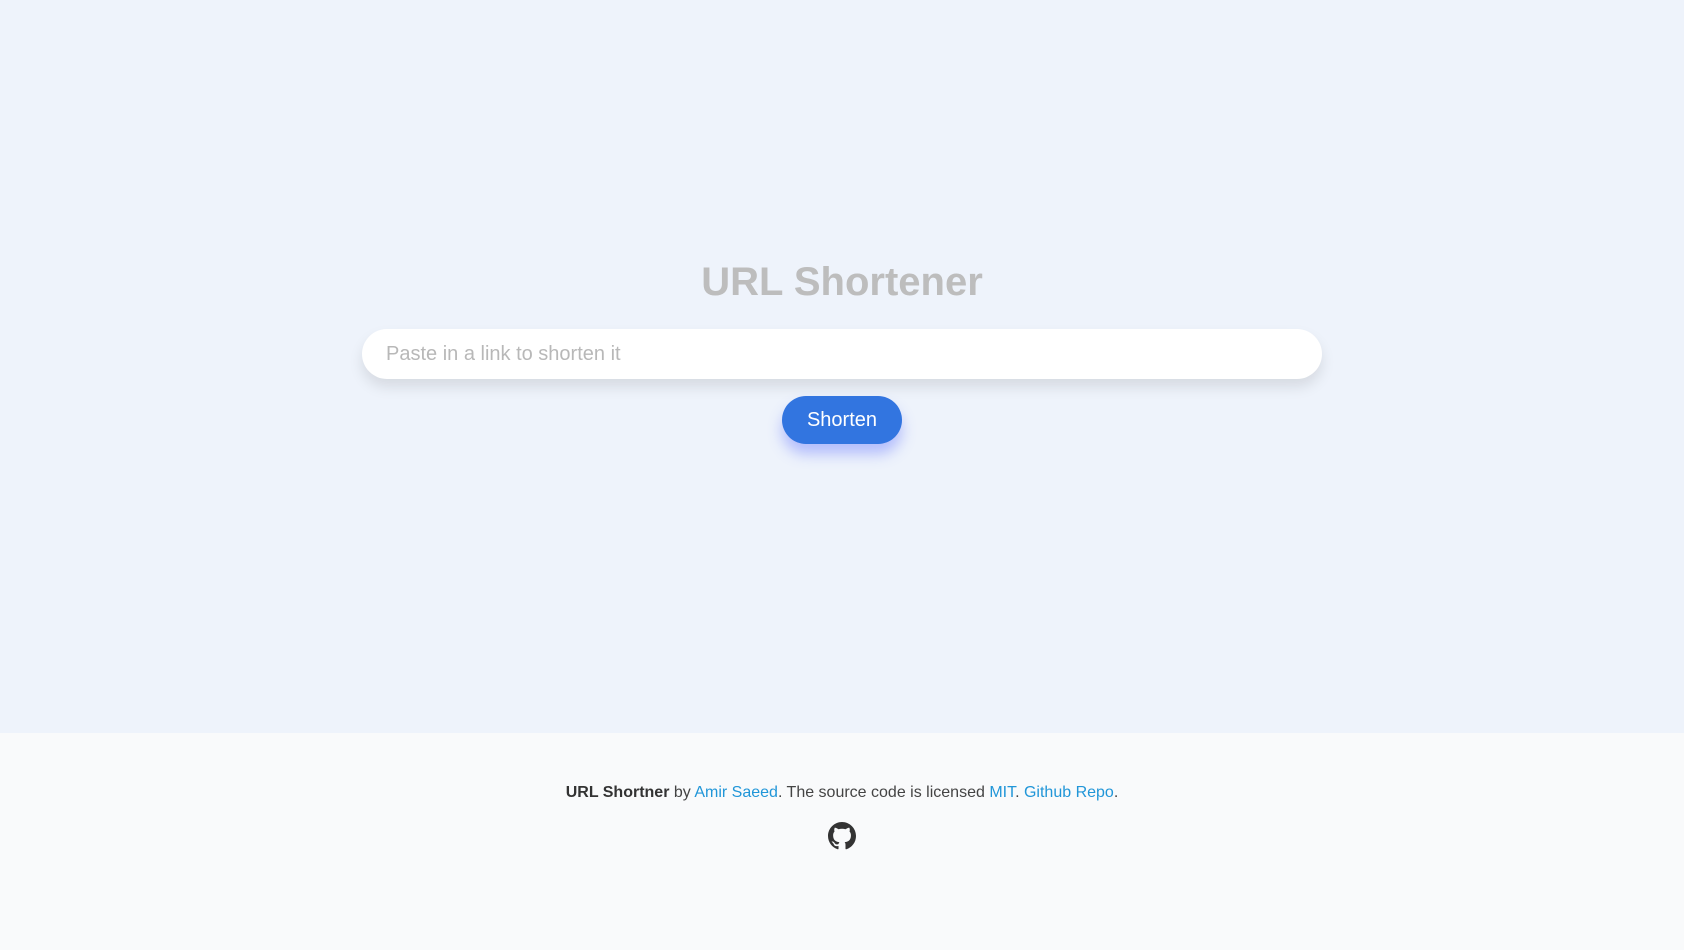 The width and height of the screenshot is (1684, 950). What do you see at coordinates (1002, 792) in the screenshot?
I see `license-link: MIT` at bounding box center [1002, 792].